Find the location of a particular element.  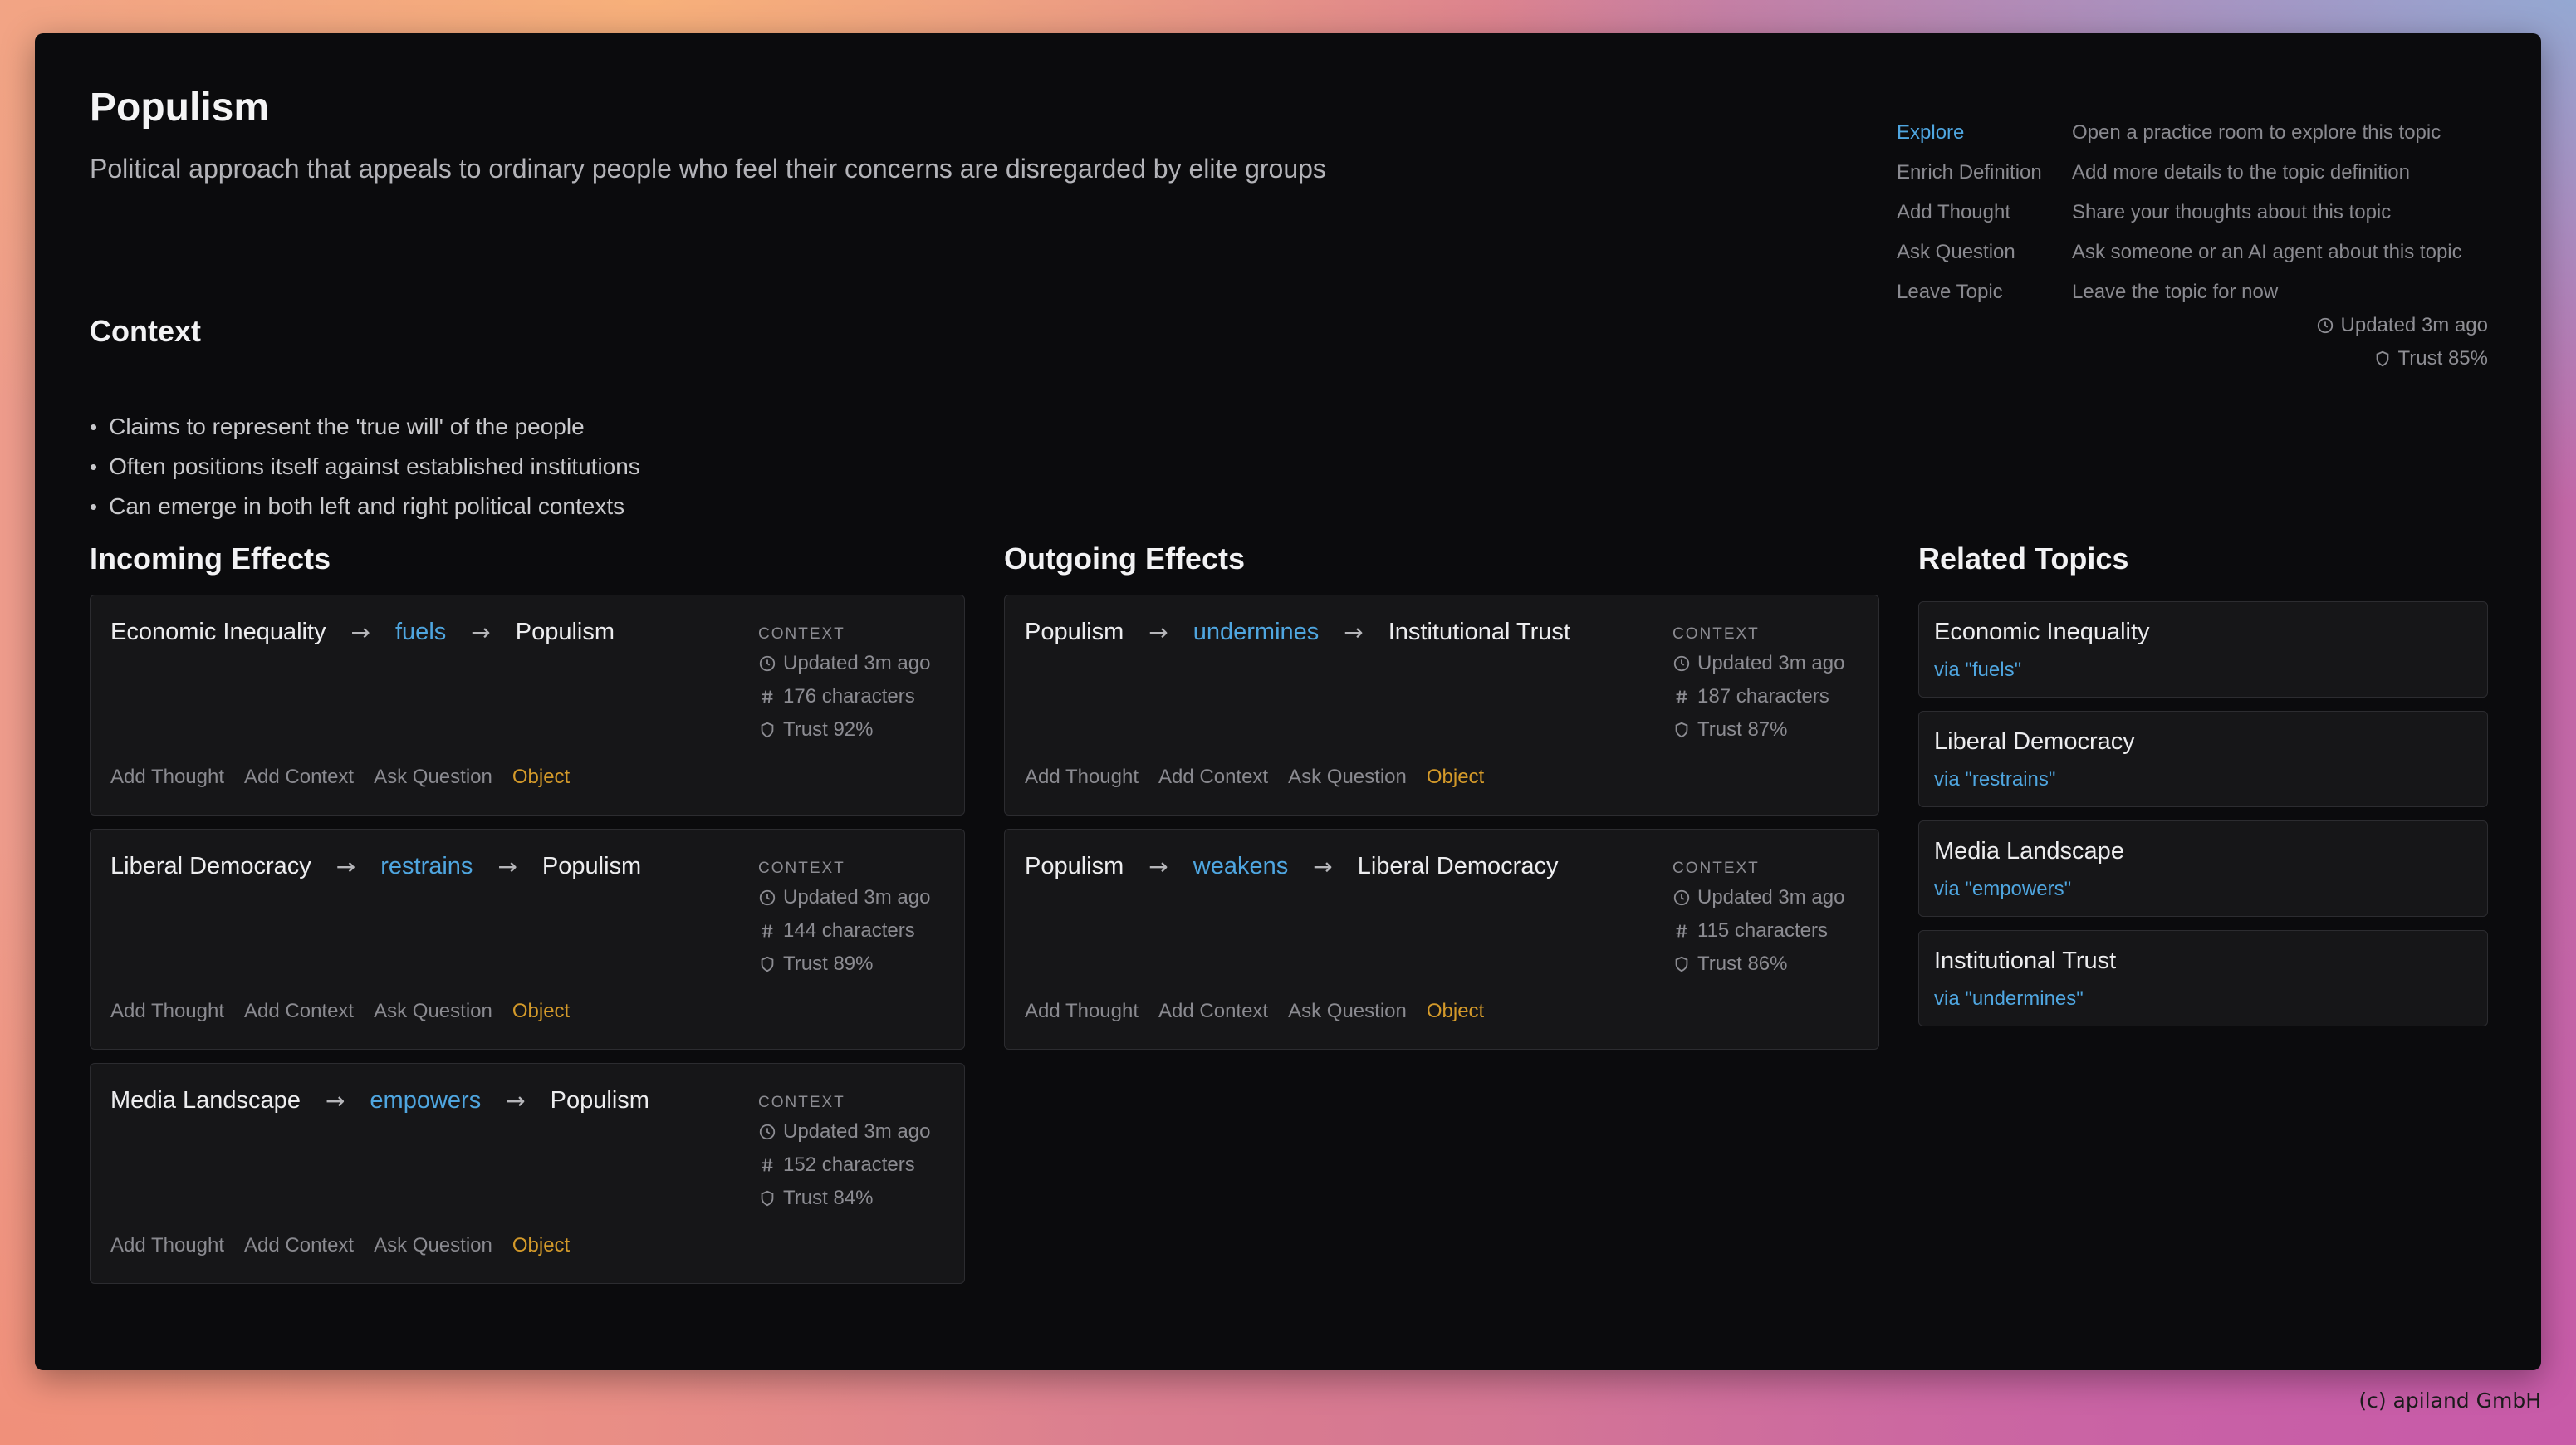

effect-trust: Trust 87% is located at coordinates (1758, 730).